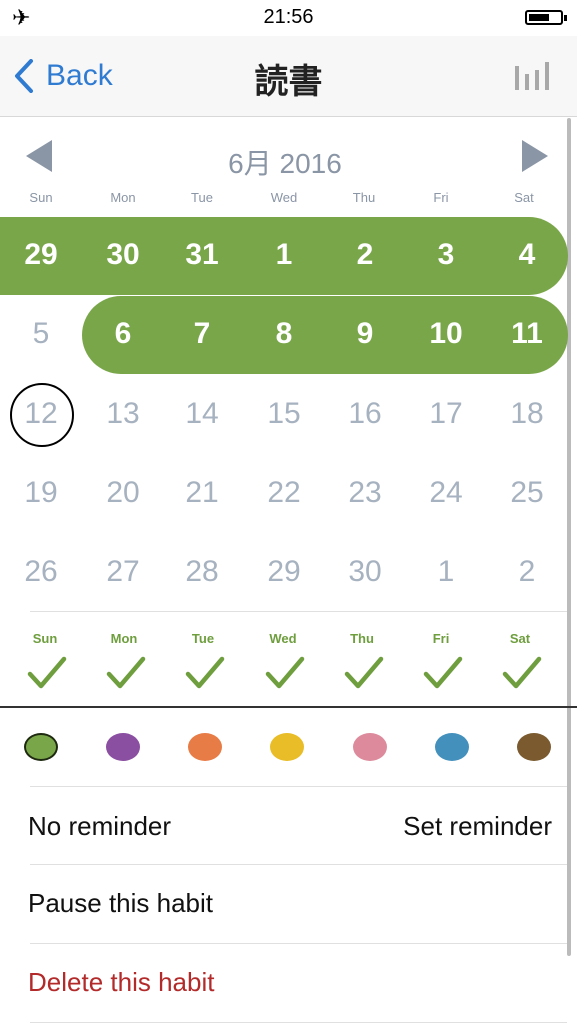  What do you see at coordinates (446, 493) in the screenshot?
I see `calendar-day: 24` at bounding box center [446, 493].